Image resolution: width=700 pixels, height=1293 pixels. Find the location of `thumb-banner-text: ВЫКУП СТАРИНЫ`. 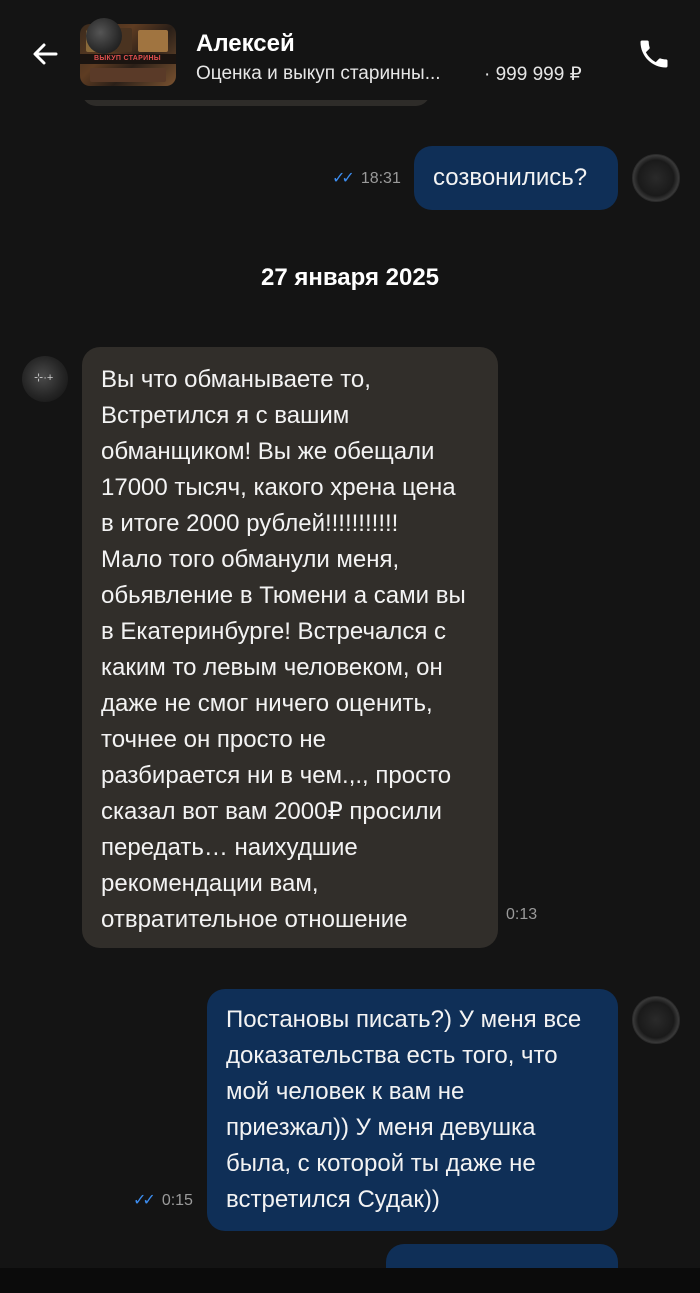

thumb-banner-text: ВЫКУП СТАРИНЫ is located at coordinates (127, 58).